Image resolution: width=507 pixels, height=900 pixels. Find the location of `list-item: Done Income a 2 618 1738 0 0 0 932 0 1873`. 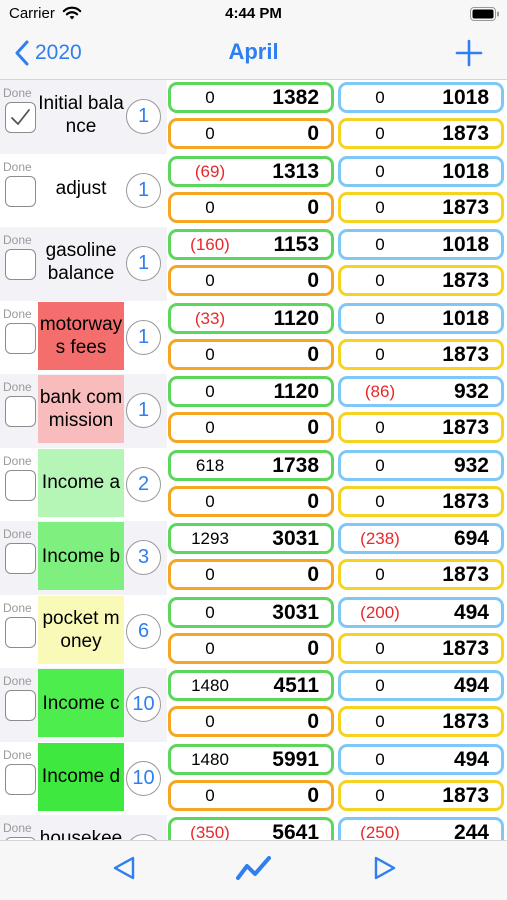

list-item: Done Income a 2 618 1738 0 0 0 932 0 1873 is located at coordinates (253, 484).